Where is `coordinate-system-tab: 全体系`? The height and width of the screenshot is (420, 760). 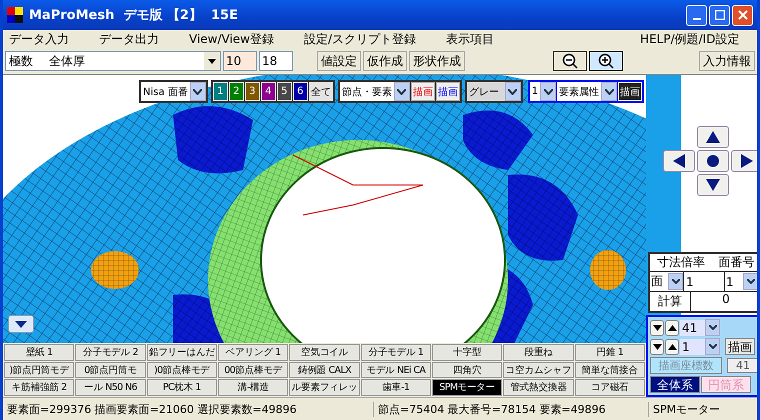 coordinate-system-tab: 全体系 is located at coordinates (675, 384).